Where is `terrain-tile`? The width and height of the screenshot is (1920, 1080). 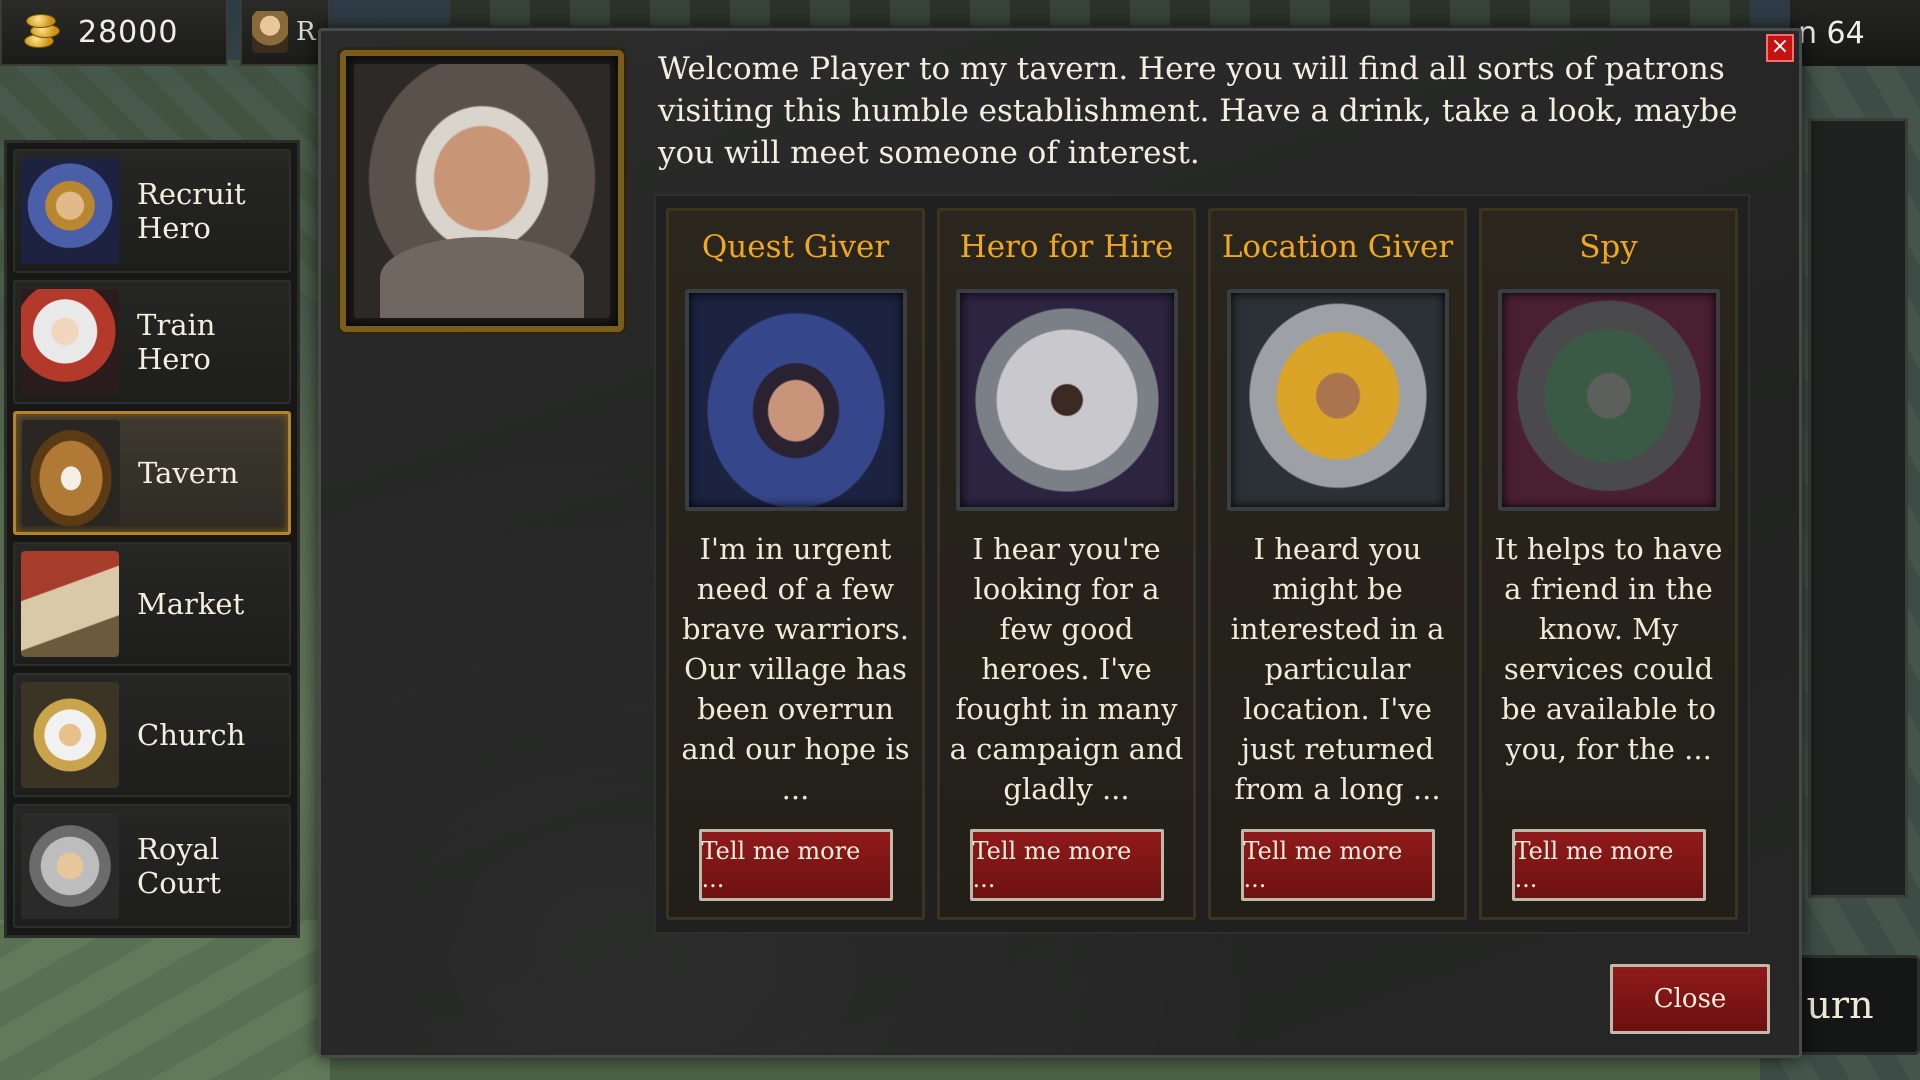 terrain-tile is located at coordinates (165, 1000).